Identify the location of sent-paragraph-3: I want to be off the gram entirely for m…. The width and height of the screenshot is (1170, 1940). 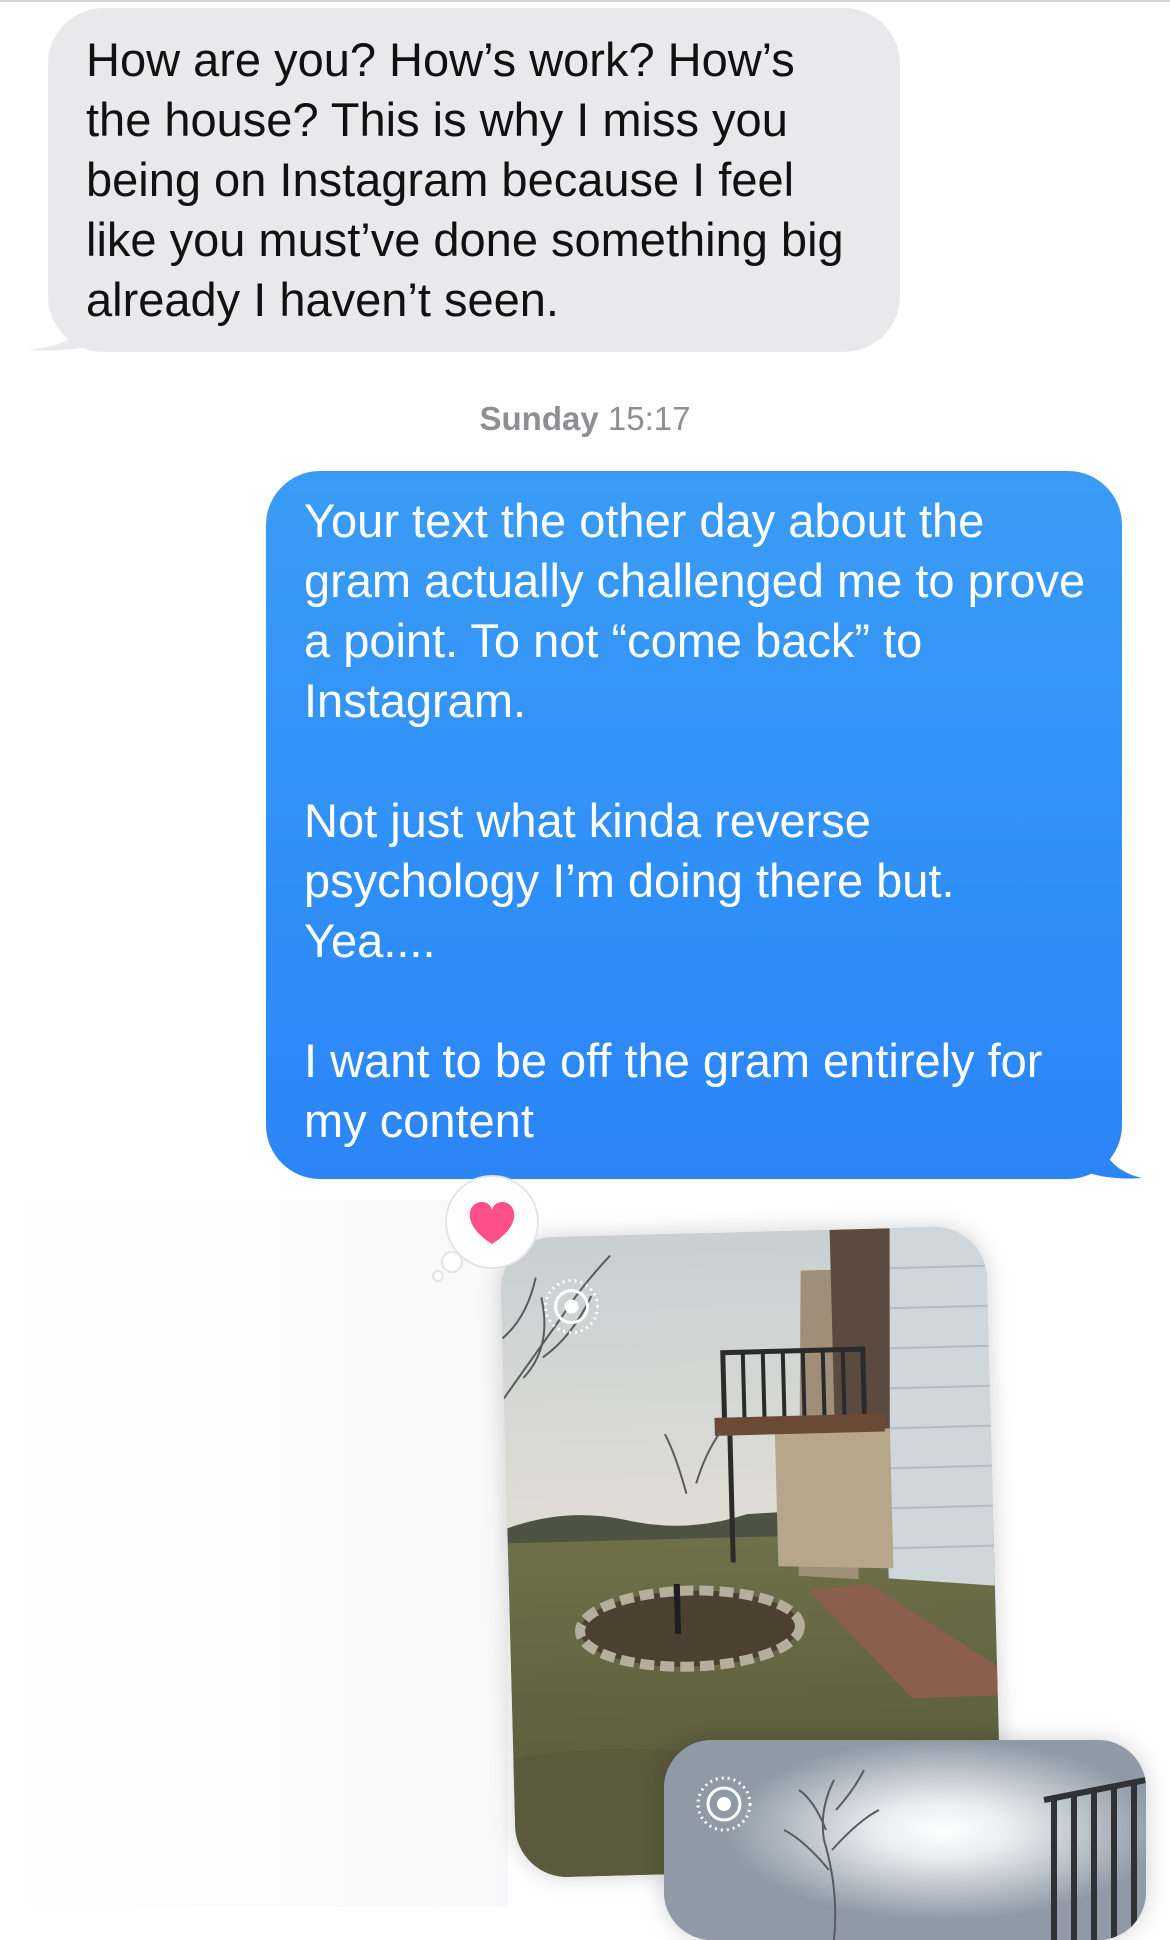
(673, 1090).